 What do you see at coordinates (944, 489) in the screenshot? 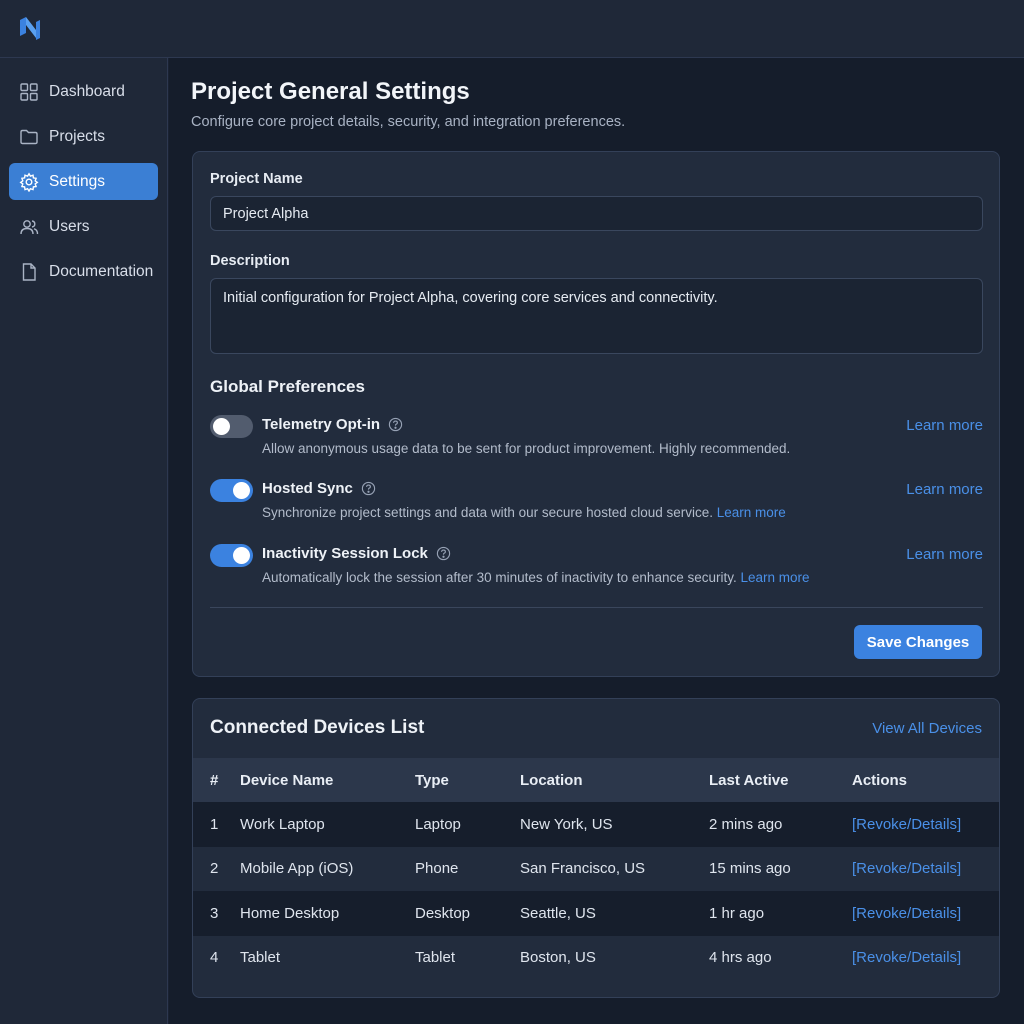
I see `hosted-sync-learn-more-link: Learn more` at bounding box center [944, 489].